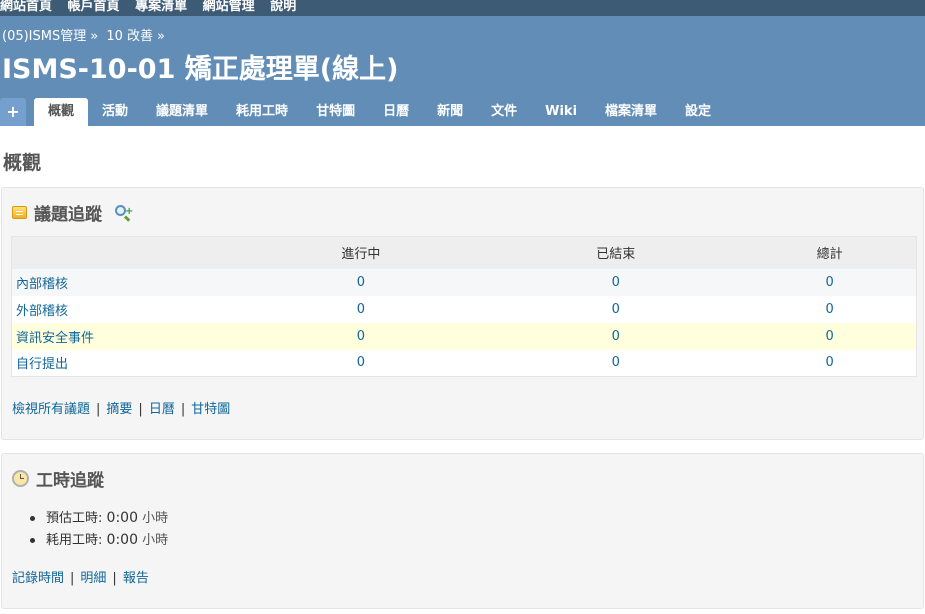 Image resolution: width=925 pixels, height=614 pixels. I want to click on search-plus-icon: +, so click(123, 213).